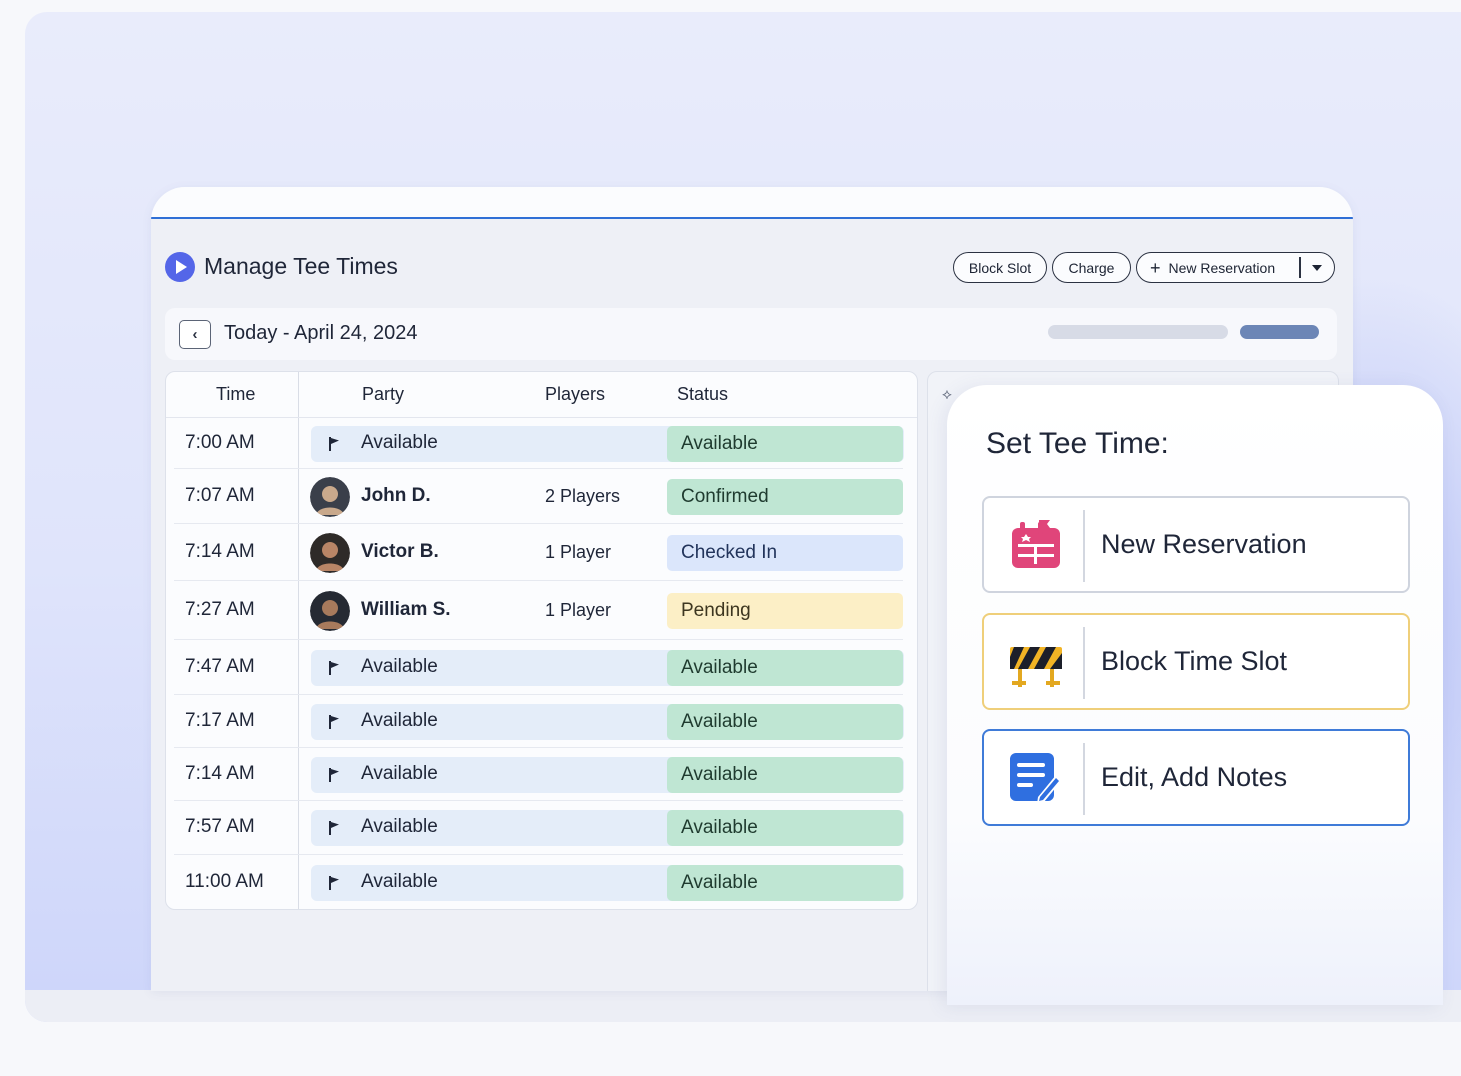 This screenshot has width=1461, height=1076. I want to click on cell-time: 7:17 AM, so click(220, 720).